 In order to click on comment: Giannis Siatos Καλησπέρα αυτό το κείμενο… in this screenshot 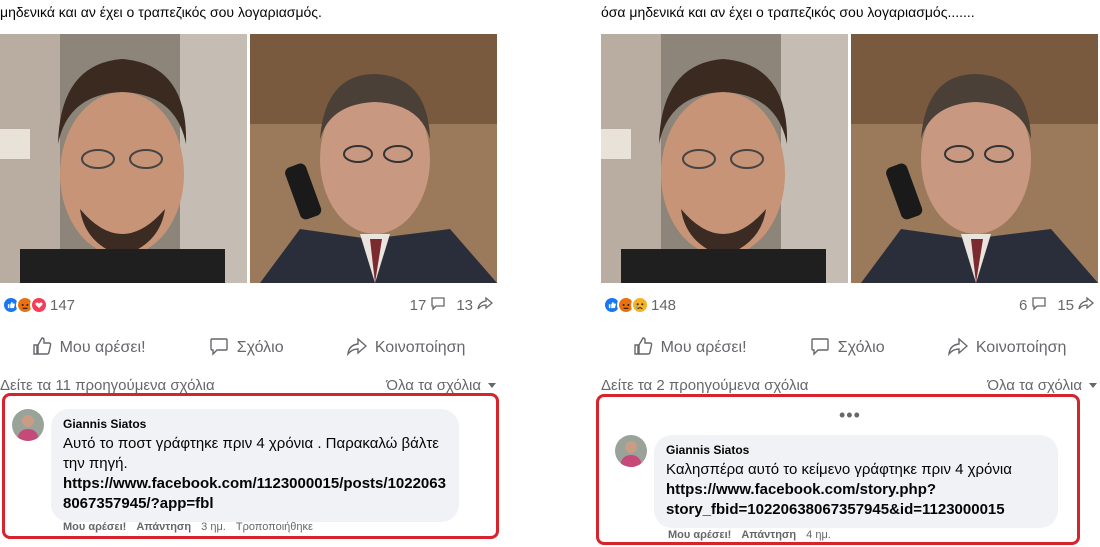, I will do `click(837, 481)`.